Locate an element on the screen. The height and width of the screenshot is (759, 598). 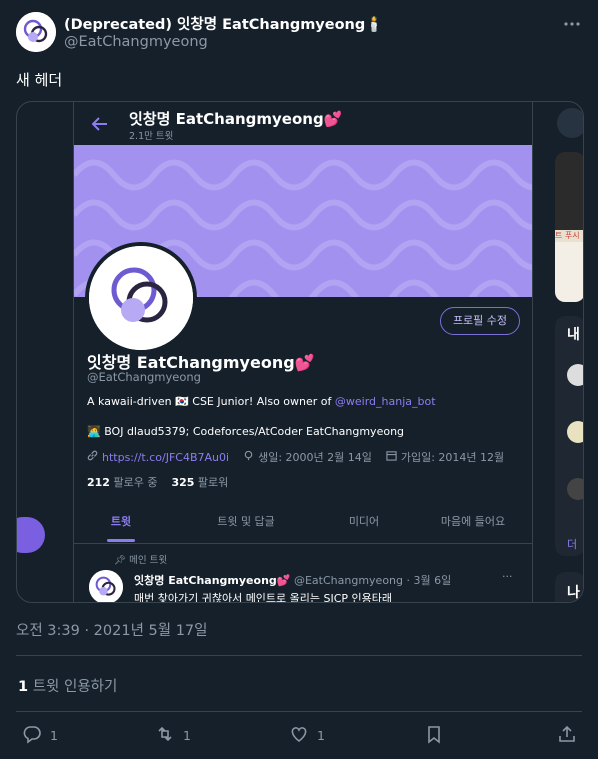
trends-card: 나 is located at coordinates (569, 587).